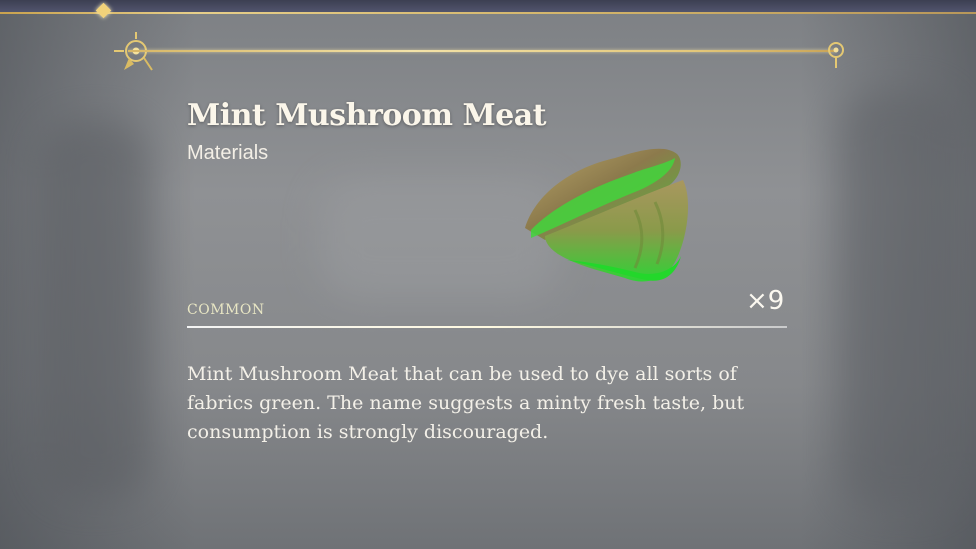 The height and width of the screenshot is (549, 976). What do you see at coordinates (228, 153) in the screenshot?
I see `item-category: Materials` at bounding box center [228, 153].